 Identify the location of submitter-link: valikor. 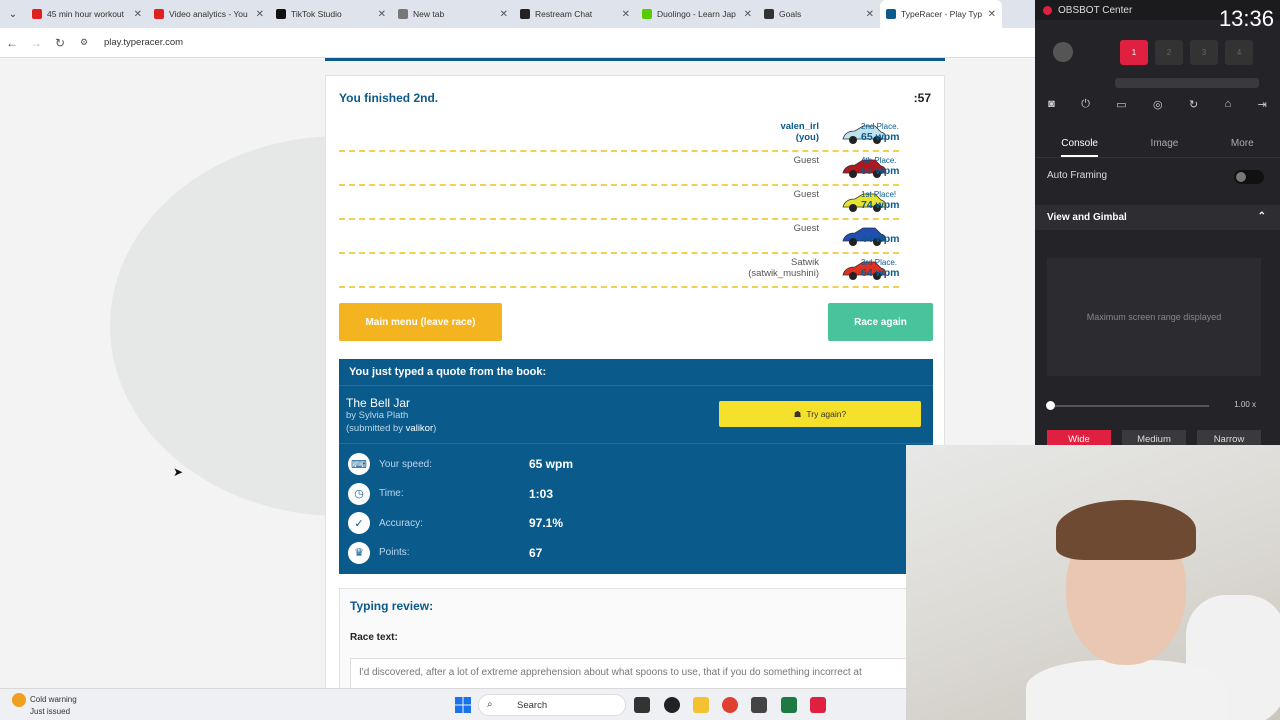
(419, 428).